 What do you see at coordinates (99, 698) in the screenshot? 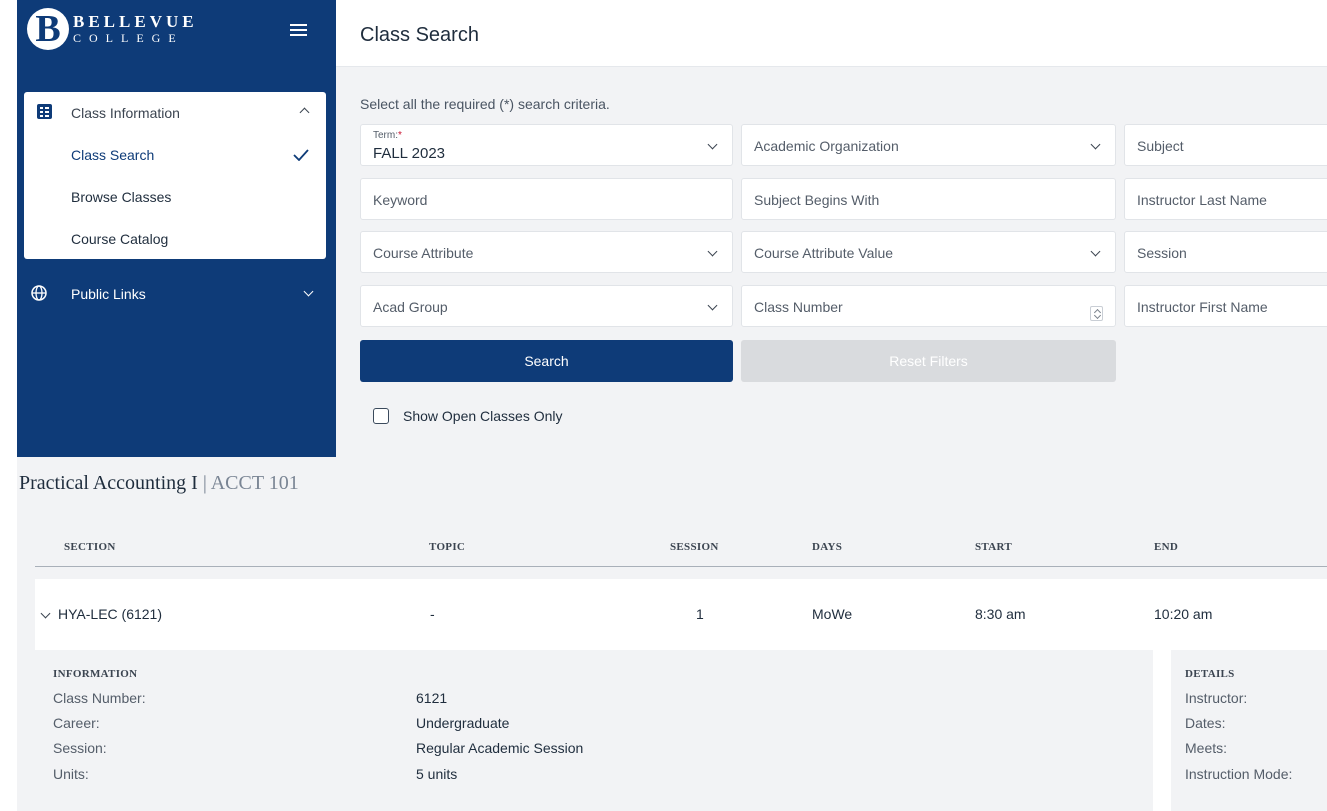
I see `info-label: Class Number:` at bounding box center [99, 698].